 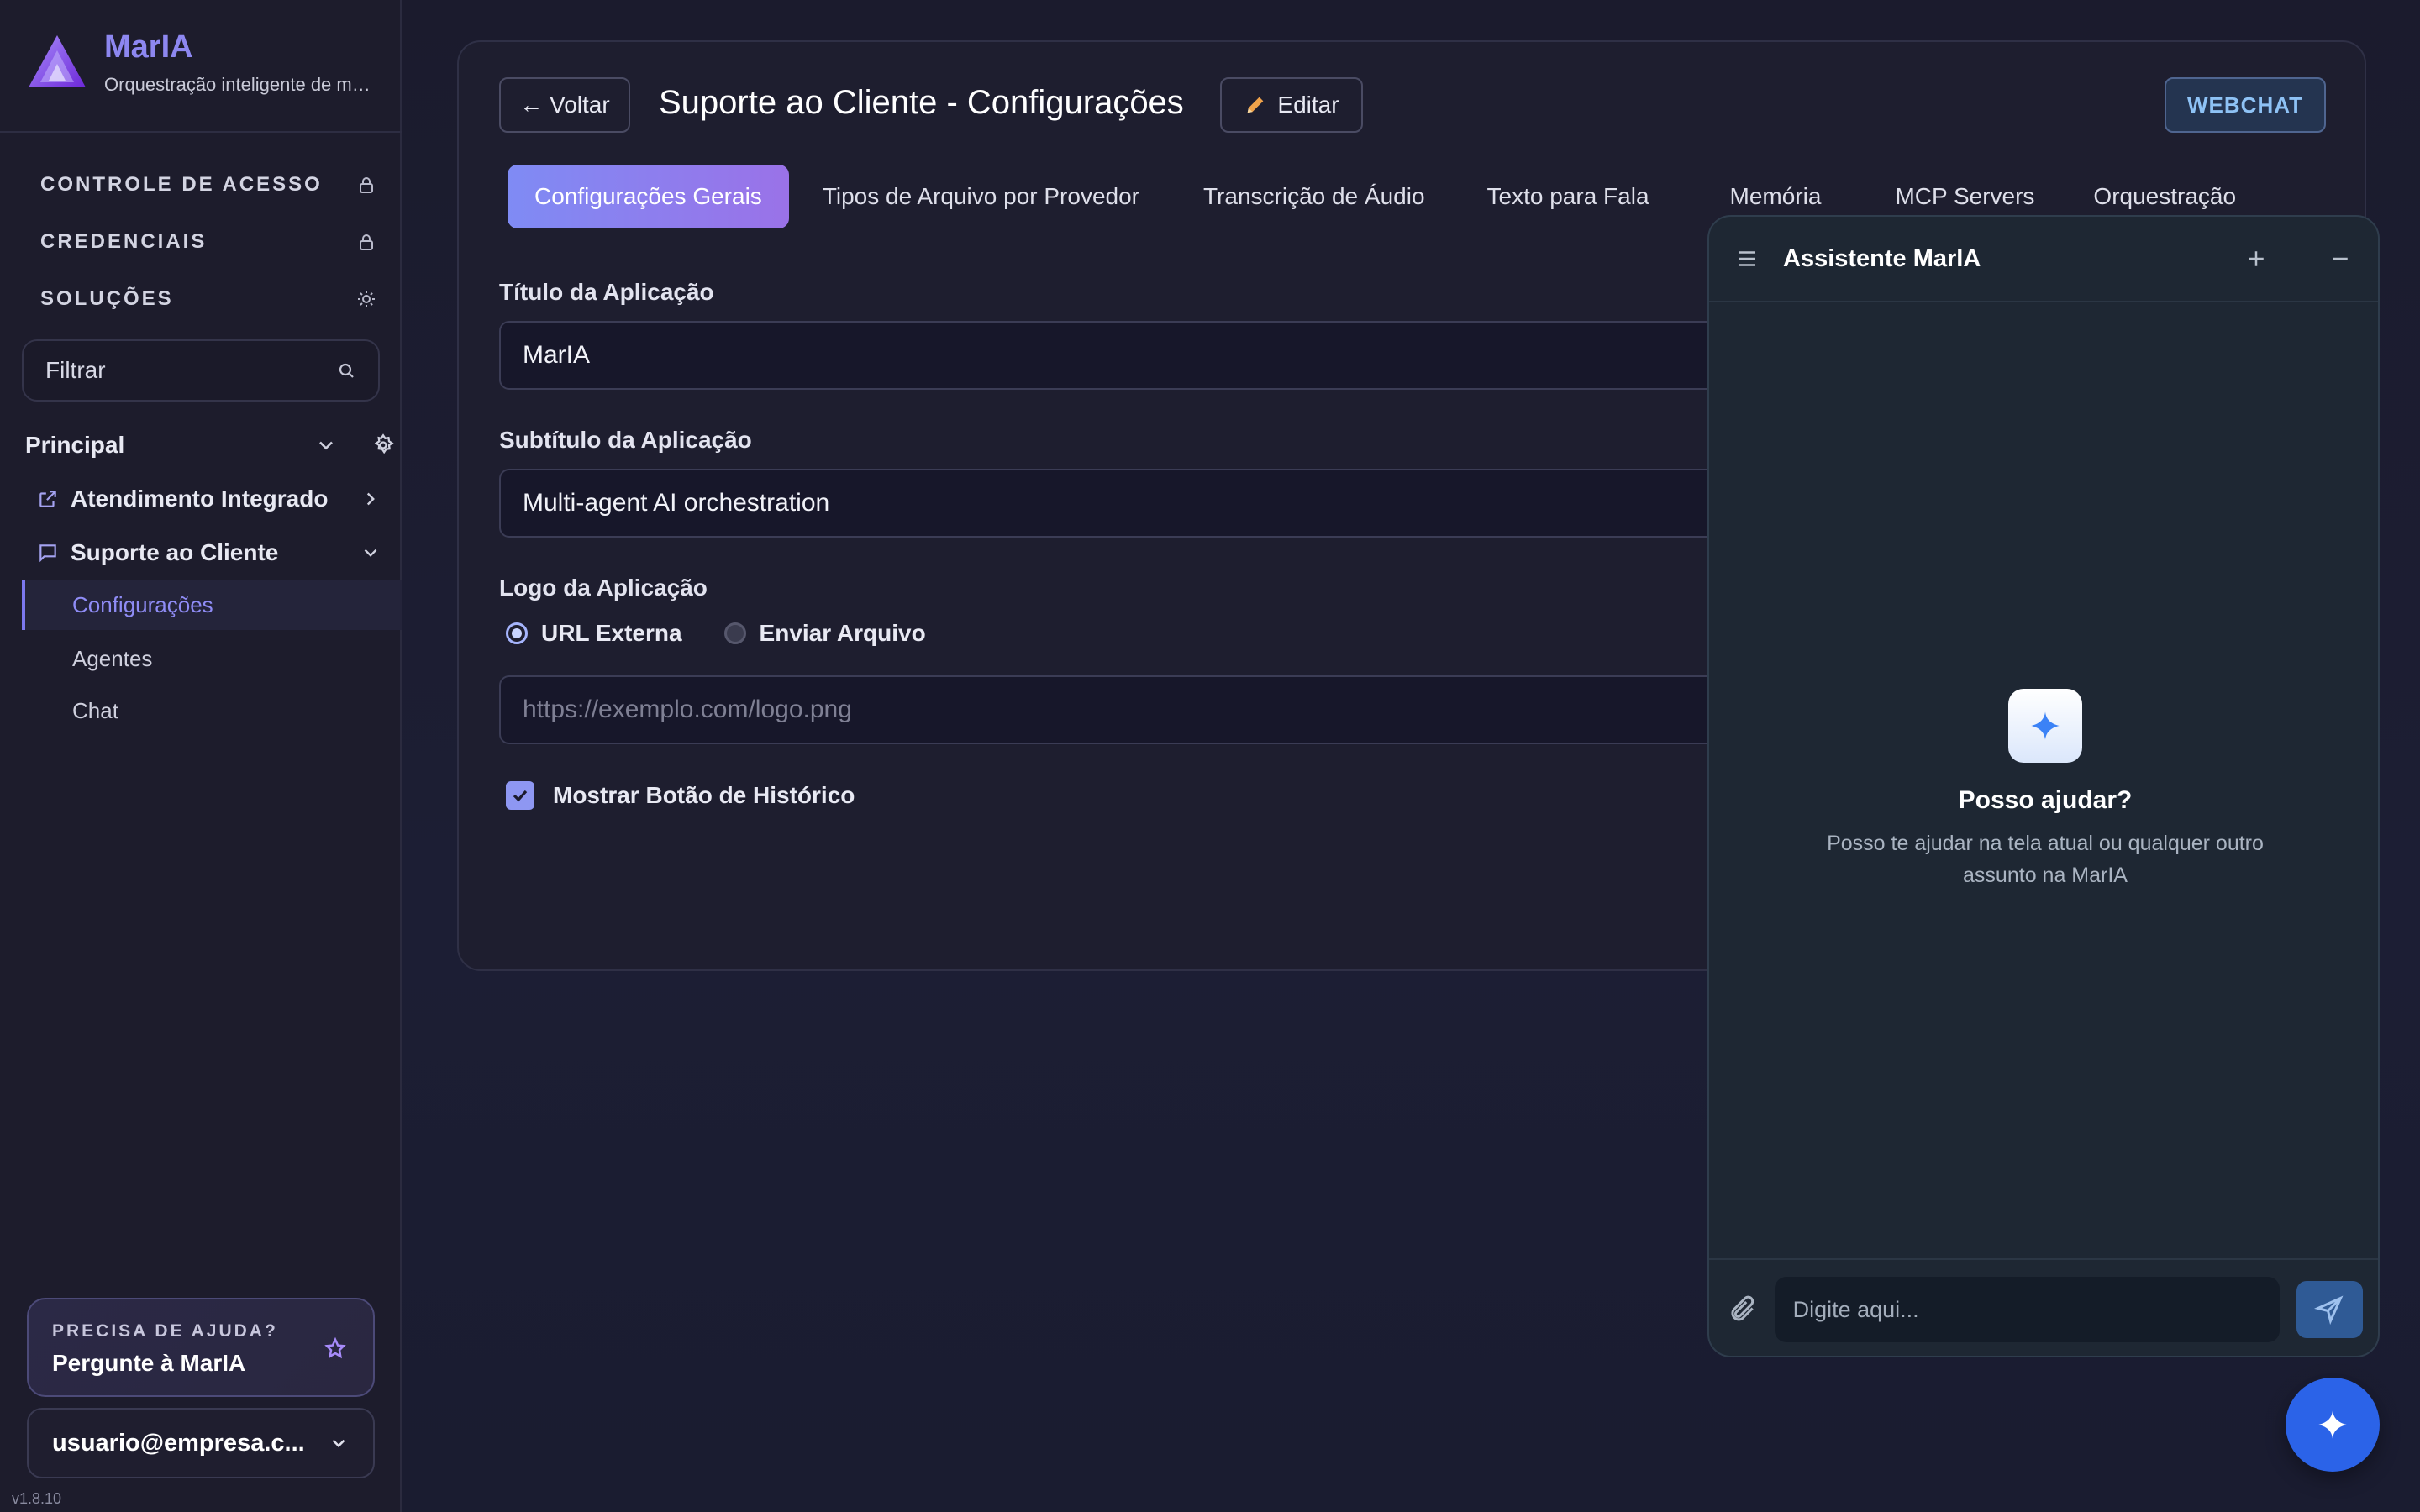 What do you see at coordinates (716, 633) in the screenshot?
I see `logo-source-radio-group: URL Externa Enviar Arquivo` at bounding box center [716, 633].